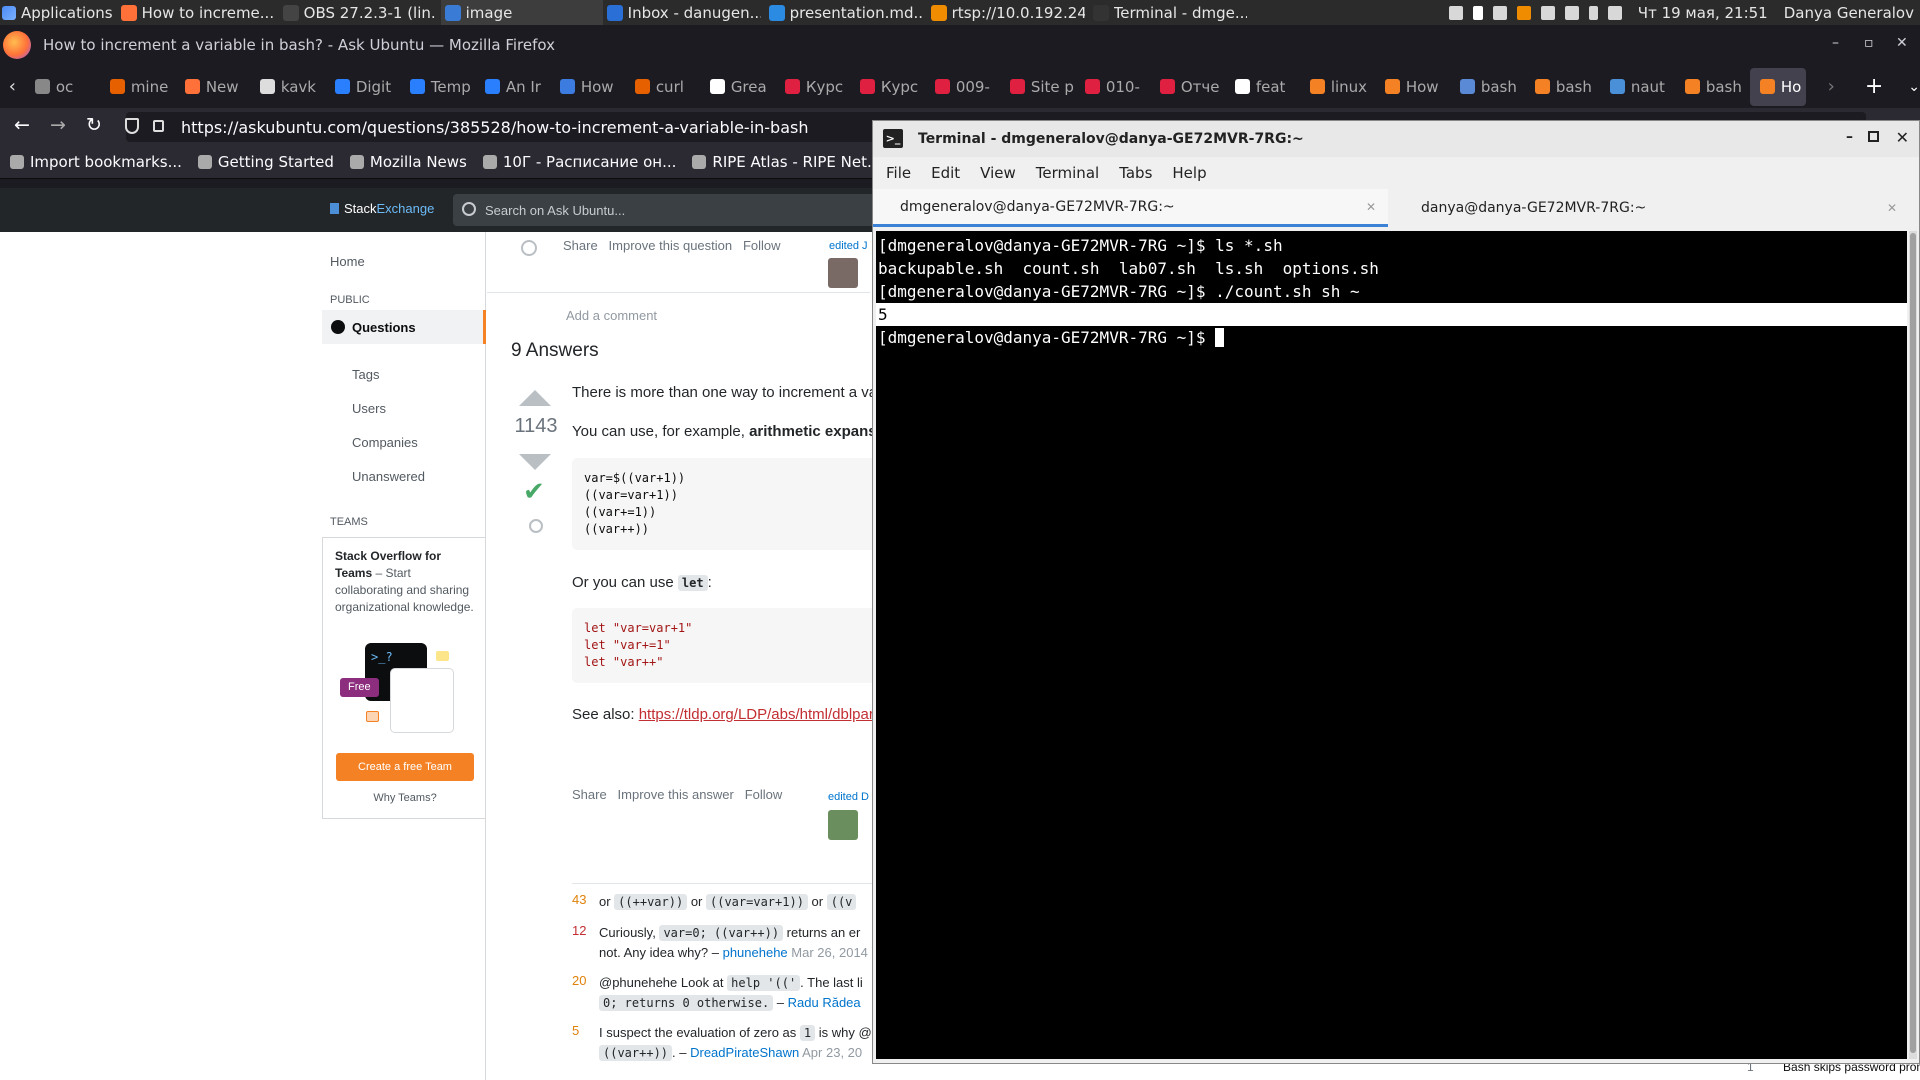 This screenshot has height=1080, width=1920. I want to click on new-tab-icon: +, so click(1874, 86).